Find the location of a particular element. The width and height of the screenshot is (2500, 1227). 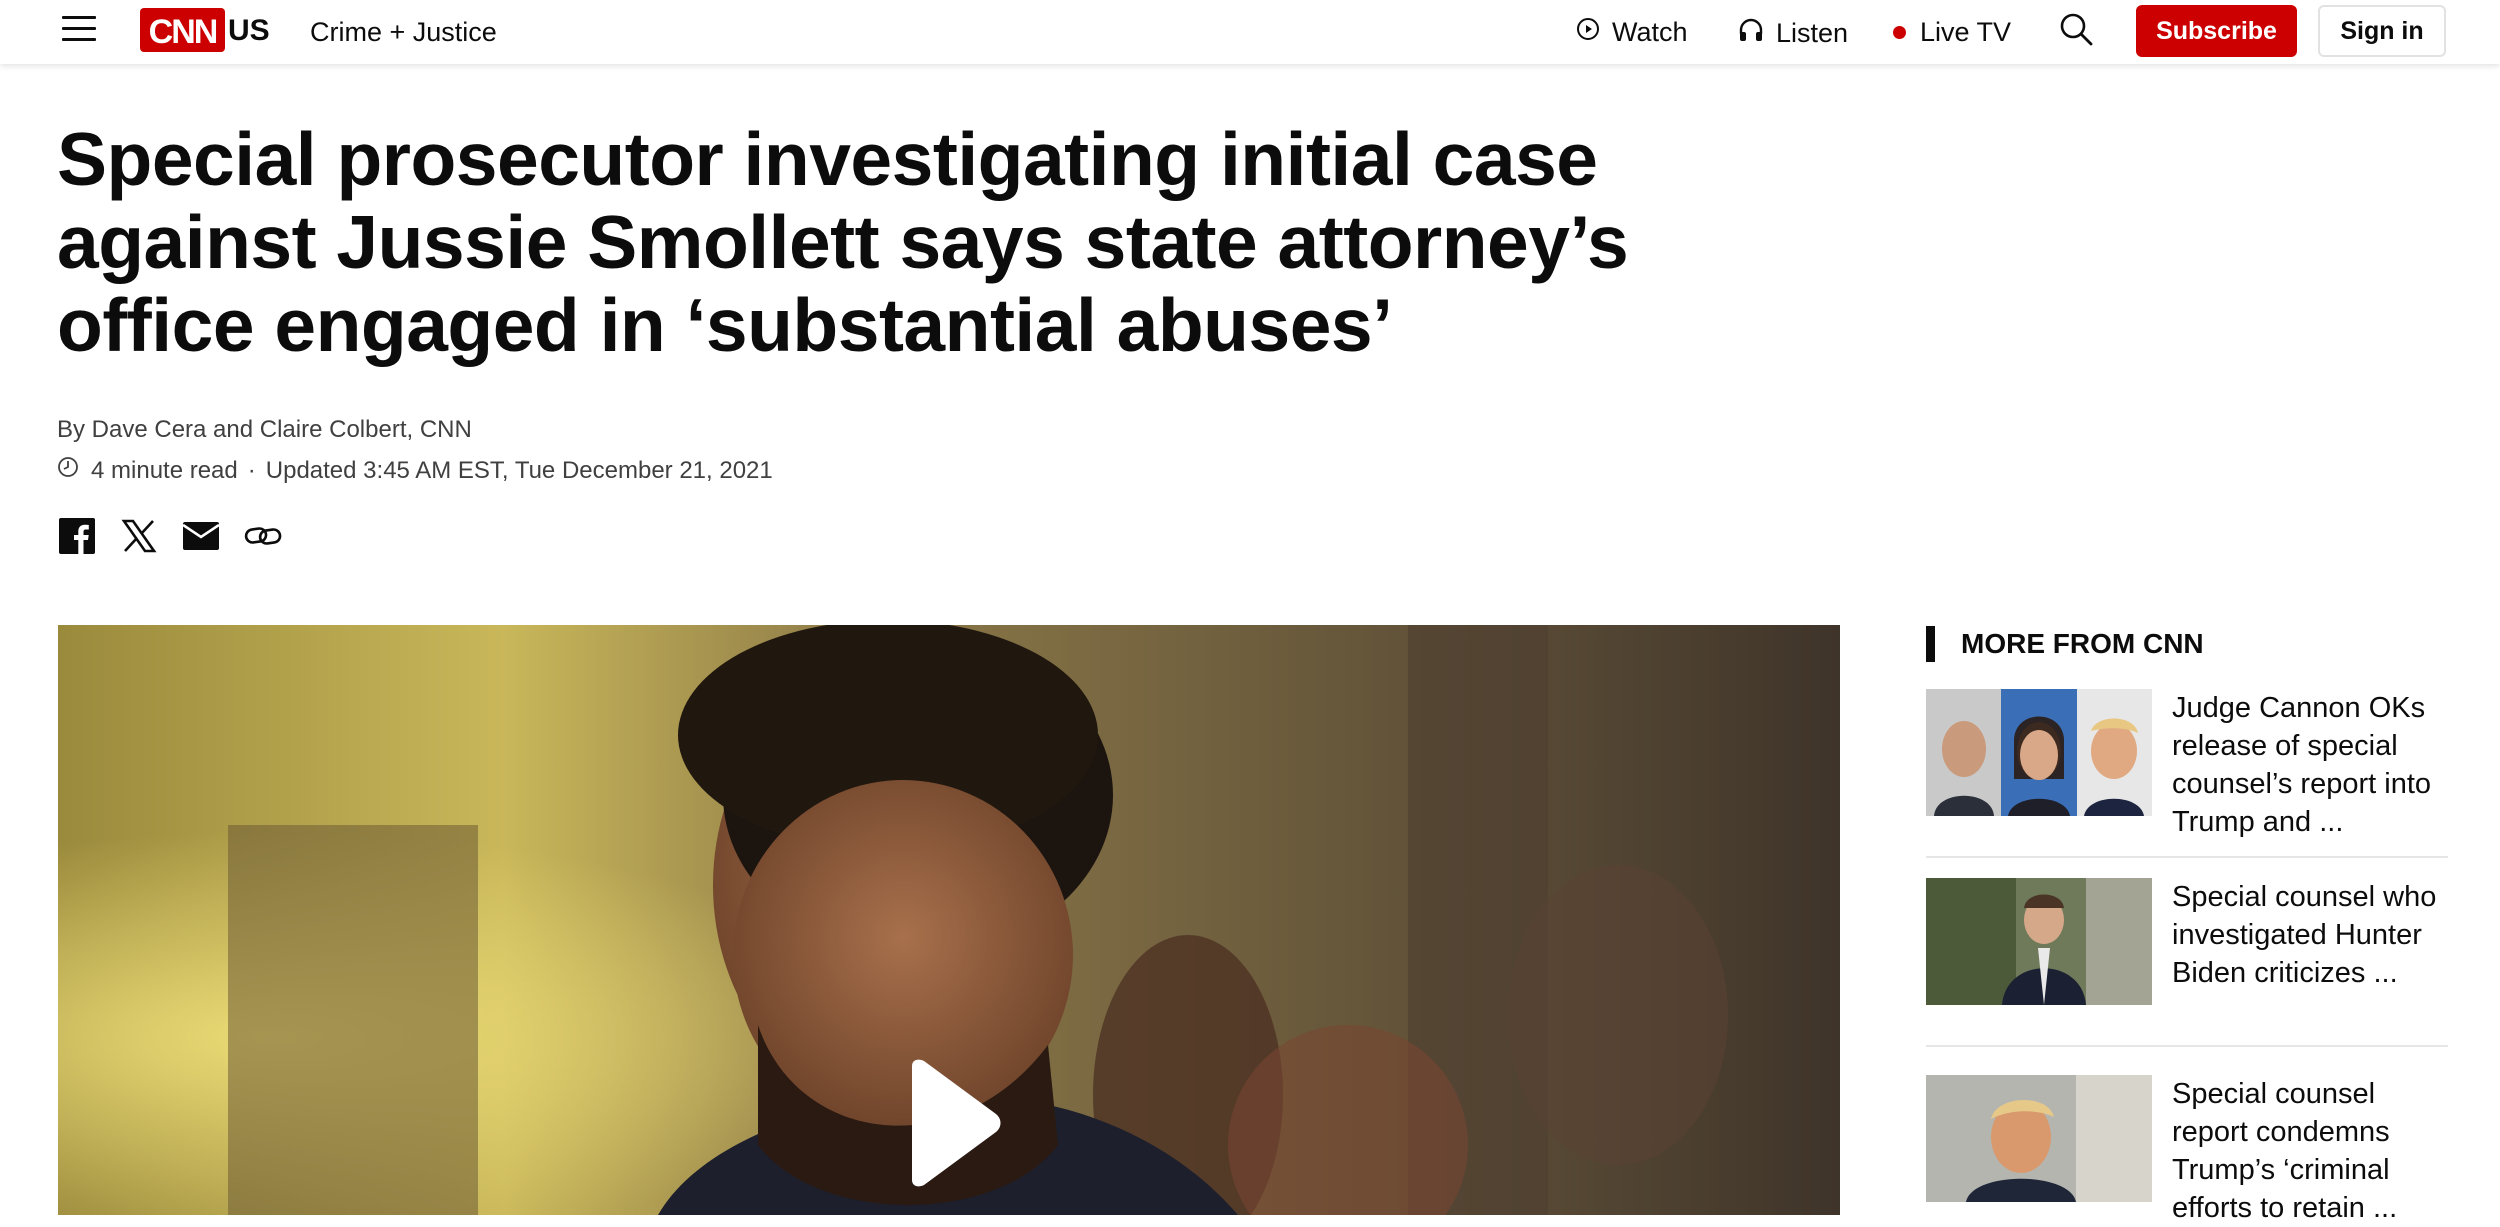

clock-icon is located at coordinates (68, 470).